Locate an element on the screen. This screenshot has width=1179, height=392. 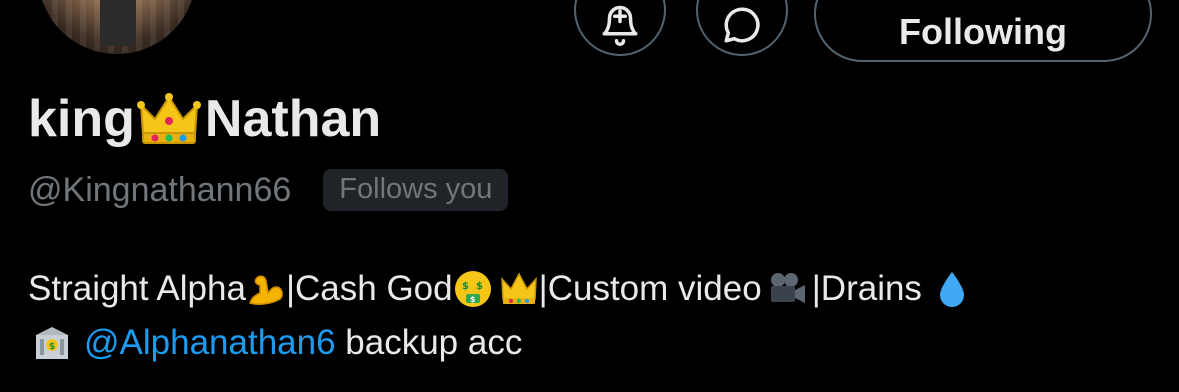
avatar is located at coordinates (117, 29).